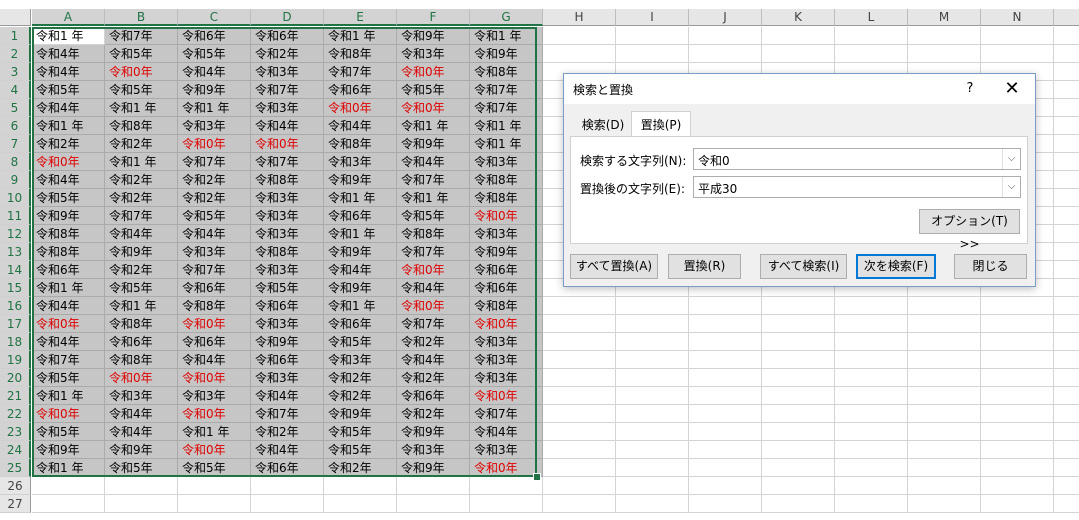 The image size is (1079, 520). Describe the element at coordinates (15, 36) in the screenshot. I see `row-header-1: 1` at that location.